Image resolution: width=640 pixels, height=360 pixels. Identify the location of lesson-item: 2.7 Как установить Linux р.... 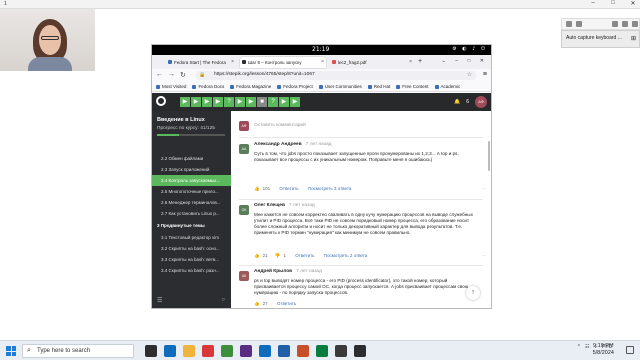
(191, 213).